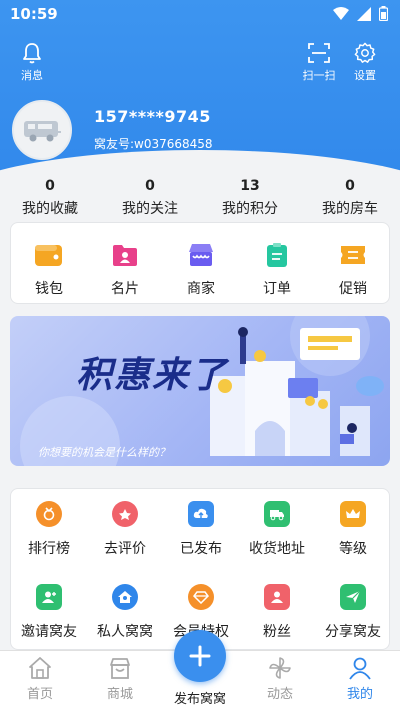 The width and height of the screenshot is (400, 711). Describe the element at coordinates (49, 255) in the screenshot. I see `wallet-icon` at that location.